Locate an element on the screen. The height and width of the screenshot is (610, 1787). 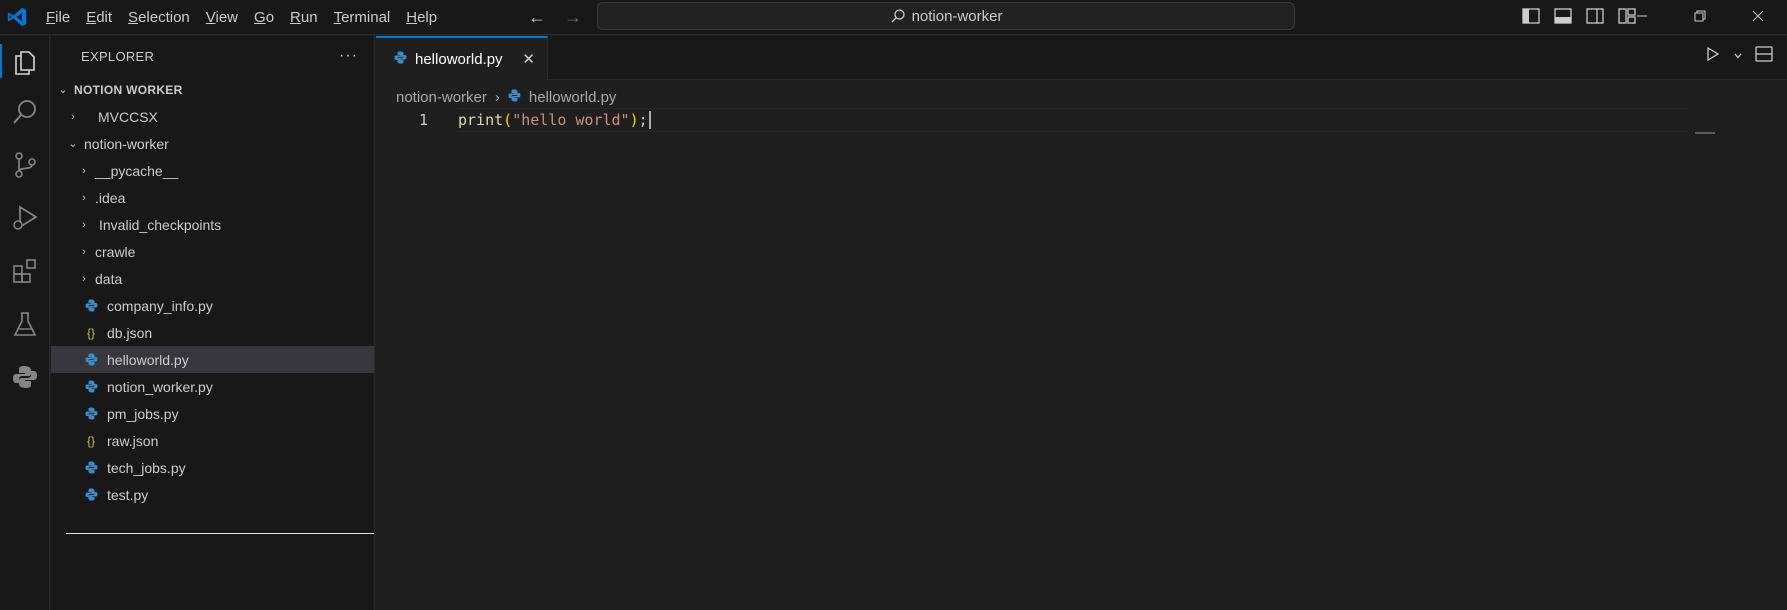
tree-label: MVCCSX is located at coordinates (128, 116).